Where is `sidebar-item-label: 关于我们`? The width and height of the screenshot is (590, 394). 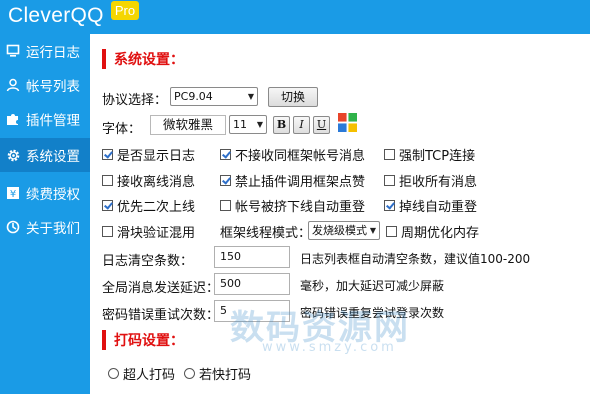 sidebar-item-label: 关于我们 is located at coordinates (53, 229).